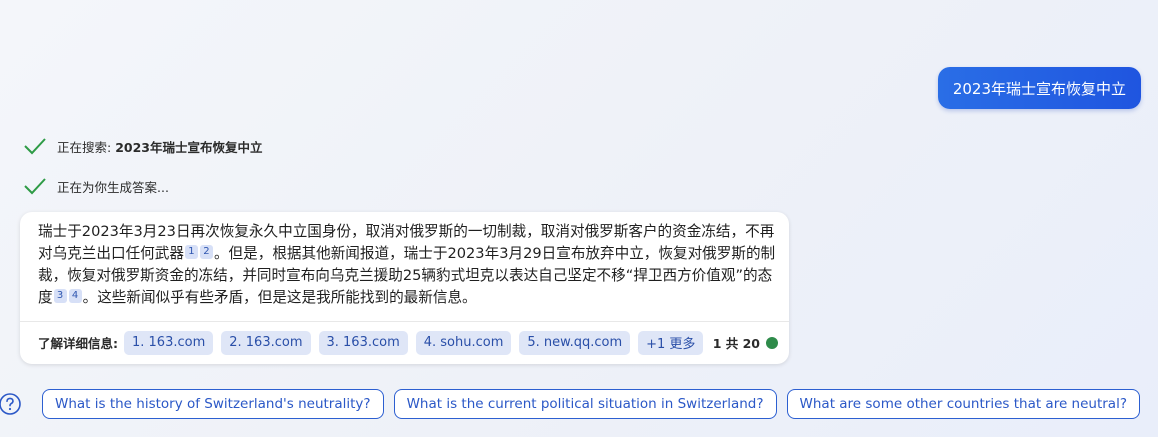  Describe the element at coordinates (60, 296) in the screenshot. I see `citation-3: 3` at that location.